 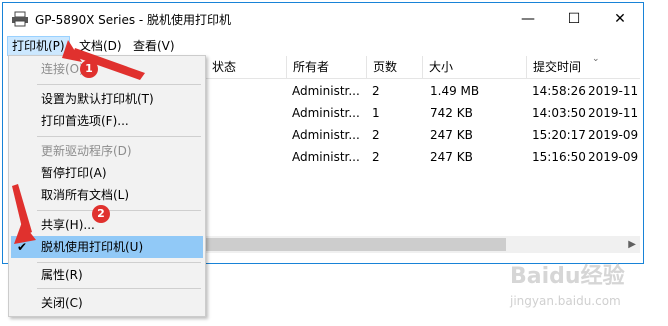 What do you see at coordinates (567, 276) in the screenshot?
I see `watermark-logo: Baidu经验` at bounding box center [567, 276].